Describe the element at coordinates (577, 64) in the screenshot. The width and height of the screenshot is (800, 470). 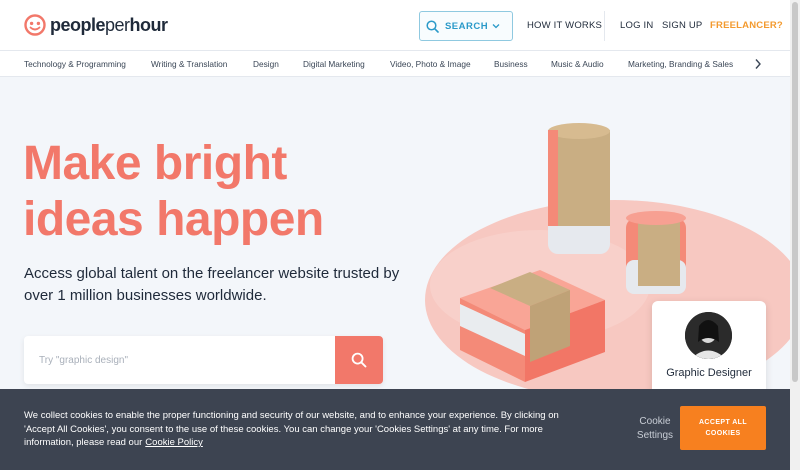
I see `category-music-audio: Music & Audio` at that location.